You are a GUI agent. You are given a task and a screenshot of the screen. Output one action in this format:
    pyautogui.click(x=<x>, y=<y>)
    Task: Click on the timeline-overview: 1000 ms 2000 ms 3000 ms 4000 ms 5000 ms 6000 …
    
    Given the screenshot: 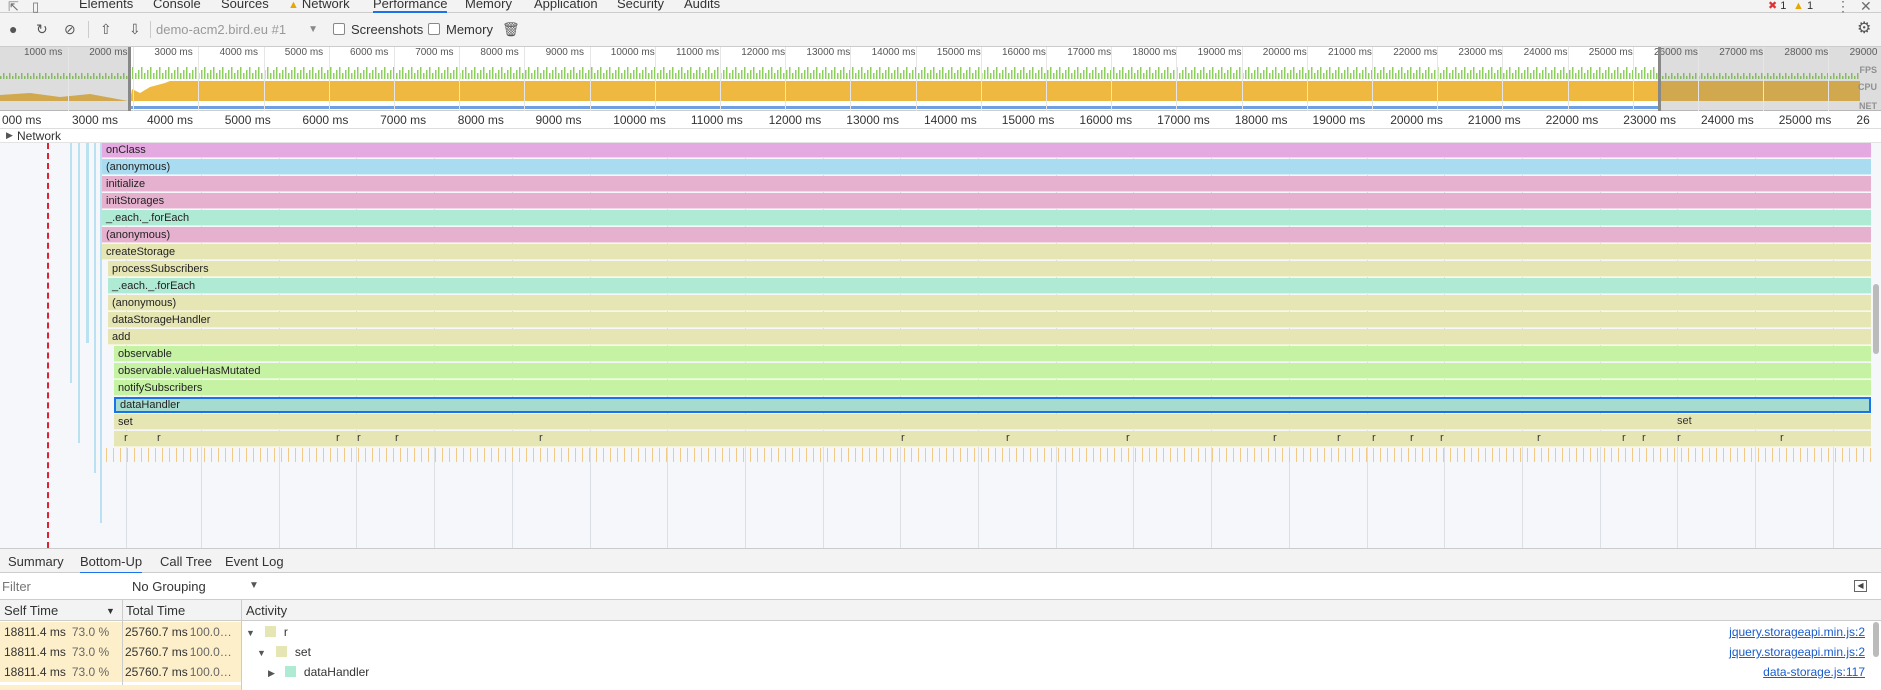 What is the action you would take?
    pyautogui.click(x=940, y=79)
    